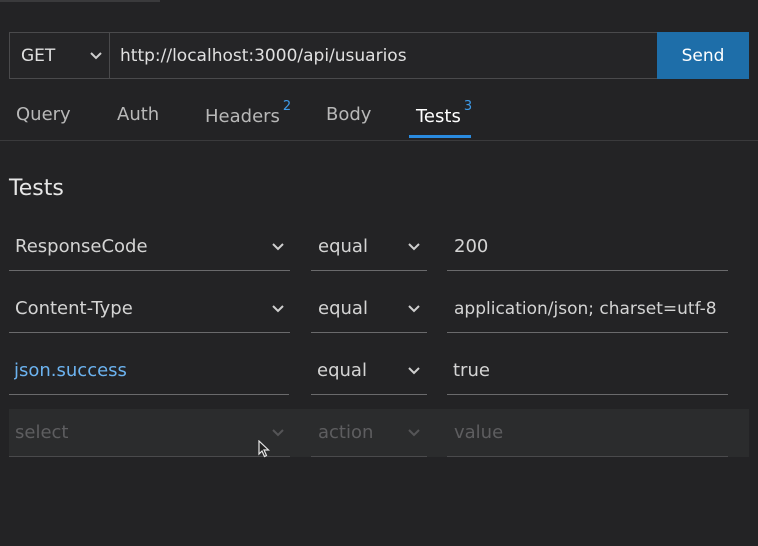  I want to click on new-test-select: select, so click(149, 433).